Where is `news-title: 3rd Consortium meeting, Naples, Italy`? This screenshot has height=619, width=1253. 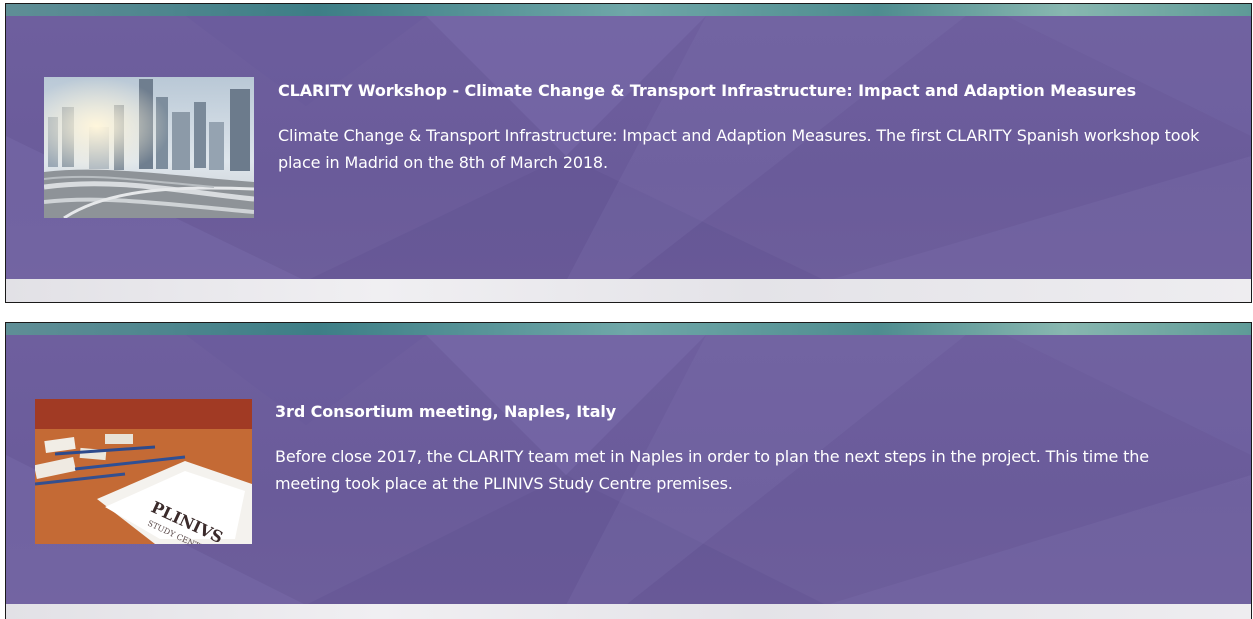
news-title: 3rd Consortium meeting, Naples, Italy is located at coordinates (740, 412).